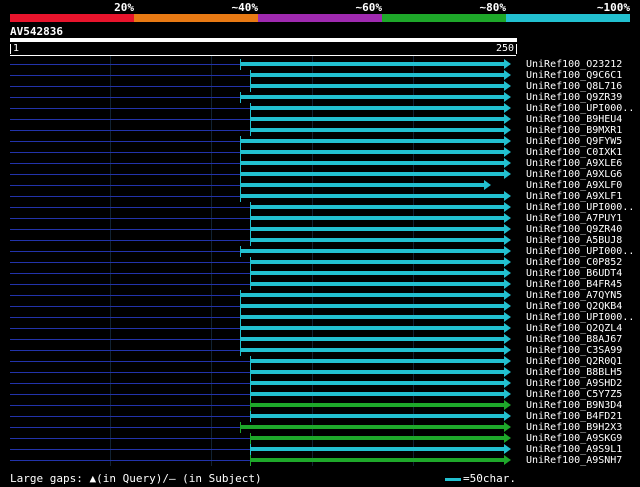 This screenshot has width=640, height=487. I want to click on hit-label: UniRef100_C3SA99, so click(574, 350).